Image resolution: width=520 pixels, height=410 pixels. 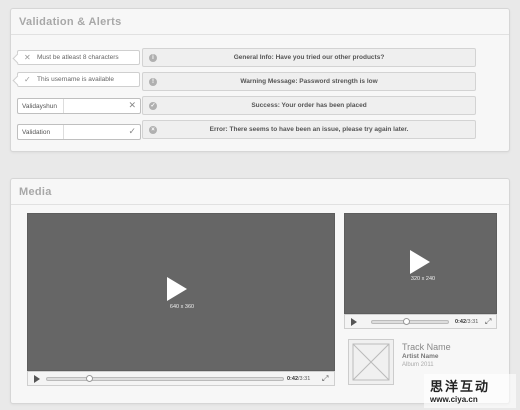 What do you see at coordinates (309, 105) in the screenshot?
I see `alert-success: ✓ Success: Your order has been placed` at bounding box center [309, 105].